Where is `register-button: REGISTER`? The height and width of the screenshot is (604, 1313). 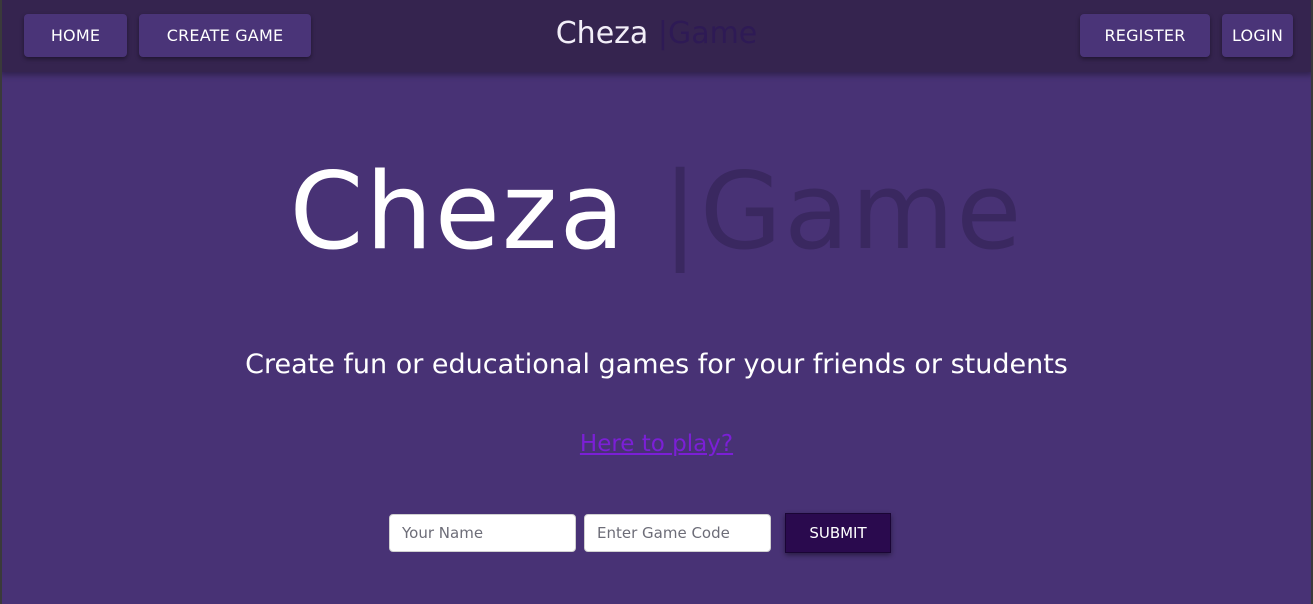 register-button: REGISTER is located at coordinates (1145, 35).